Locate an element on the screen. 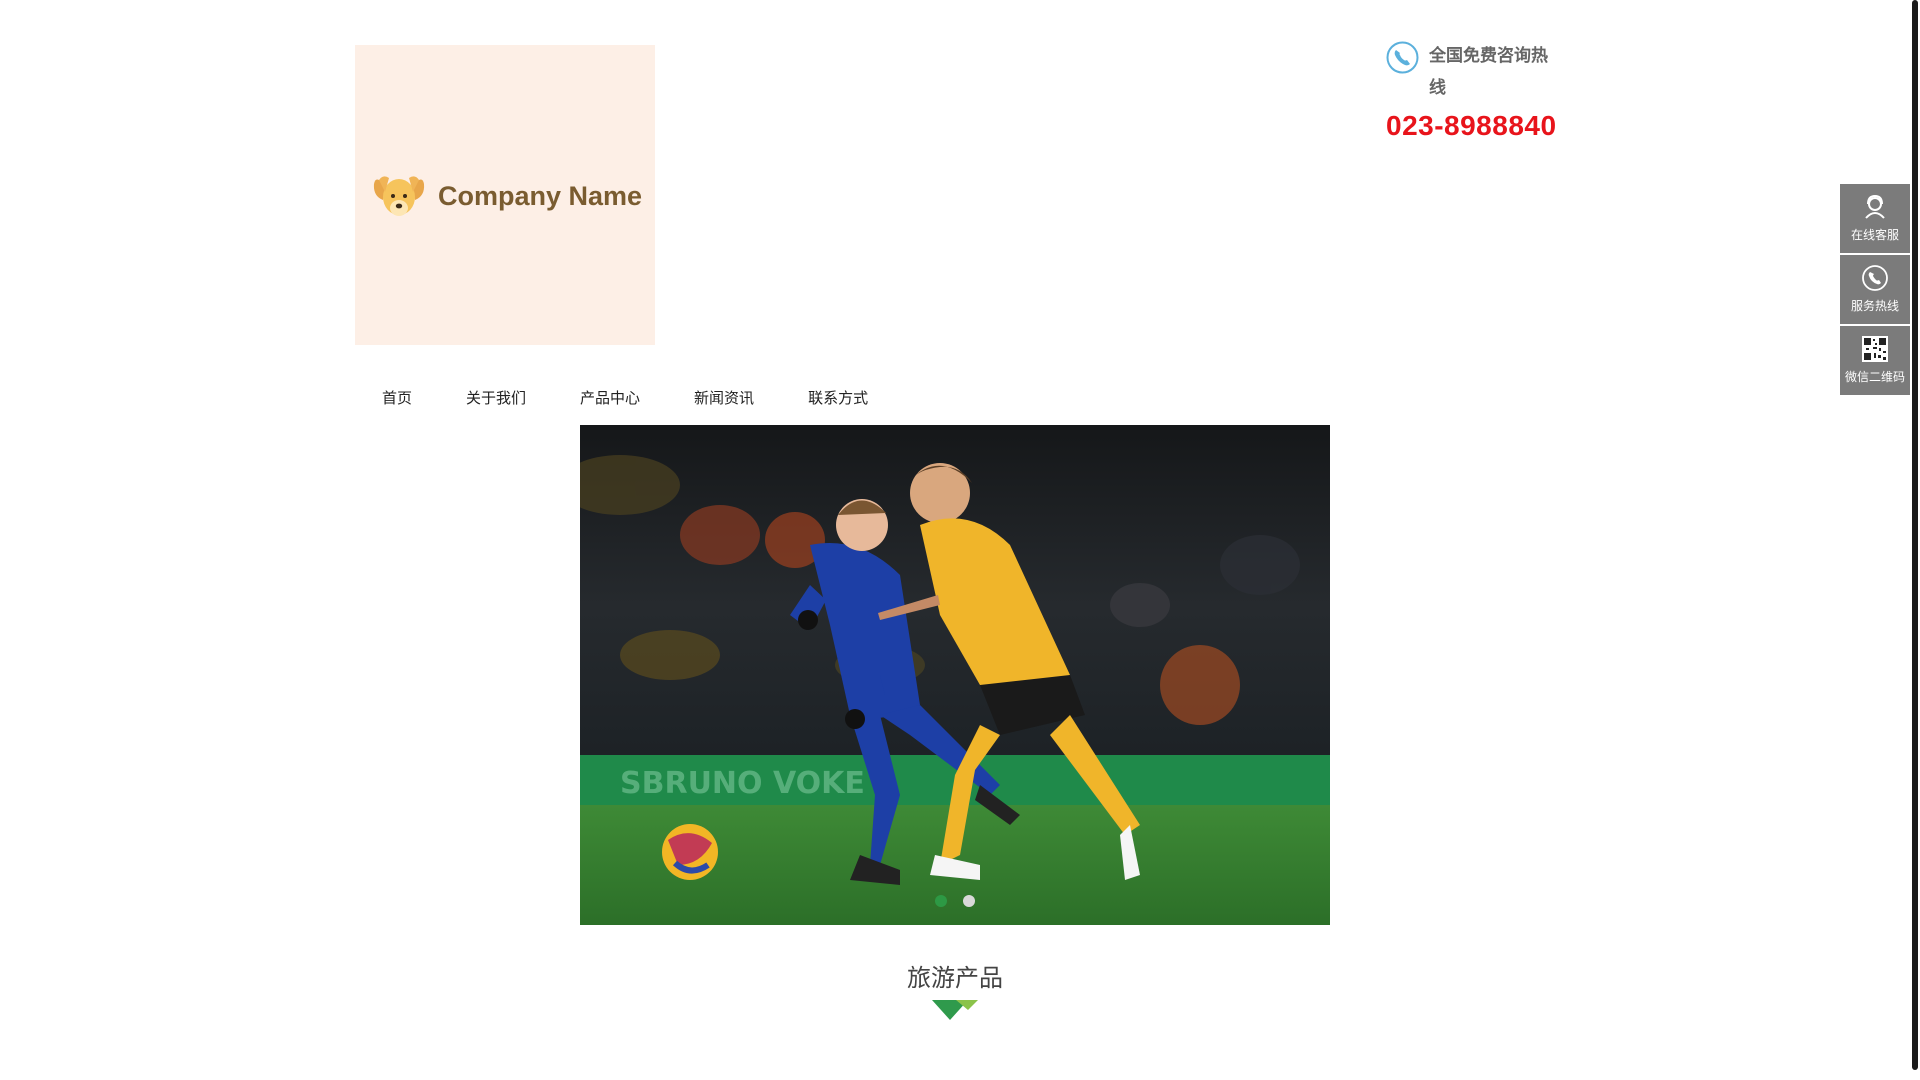 This screenshot has width=1920, height=1080. nav-item-home: 首页 is located at coordinates (397, 398).